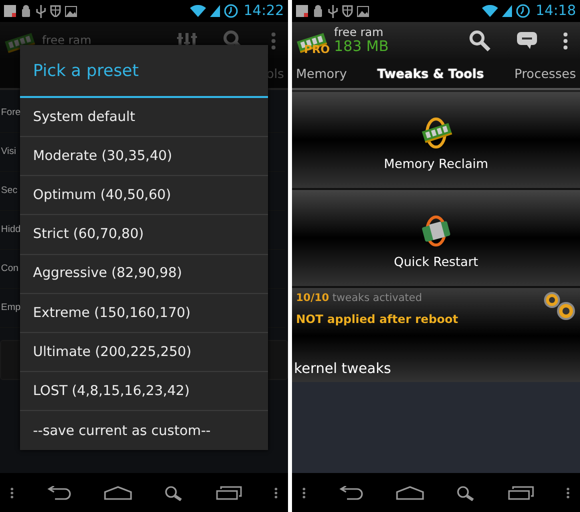 The height and width of the screenshot is (512, 580). I want to click on preset-option: System default, so click(144, 117).